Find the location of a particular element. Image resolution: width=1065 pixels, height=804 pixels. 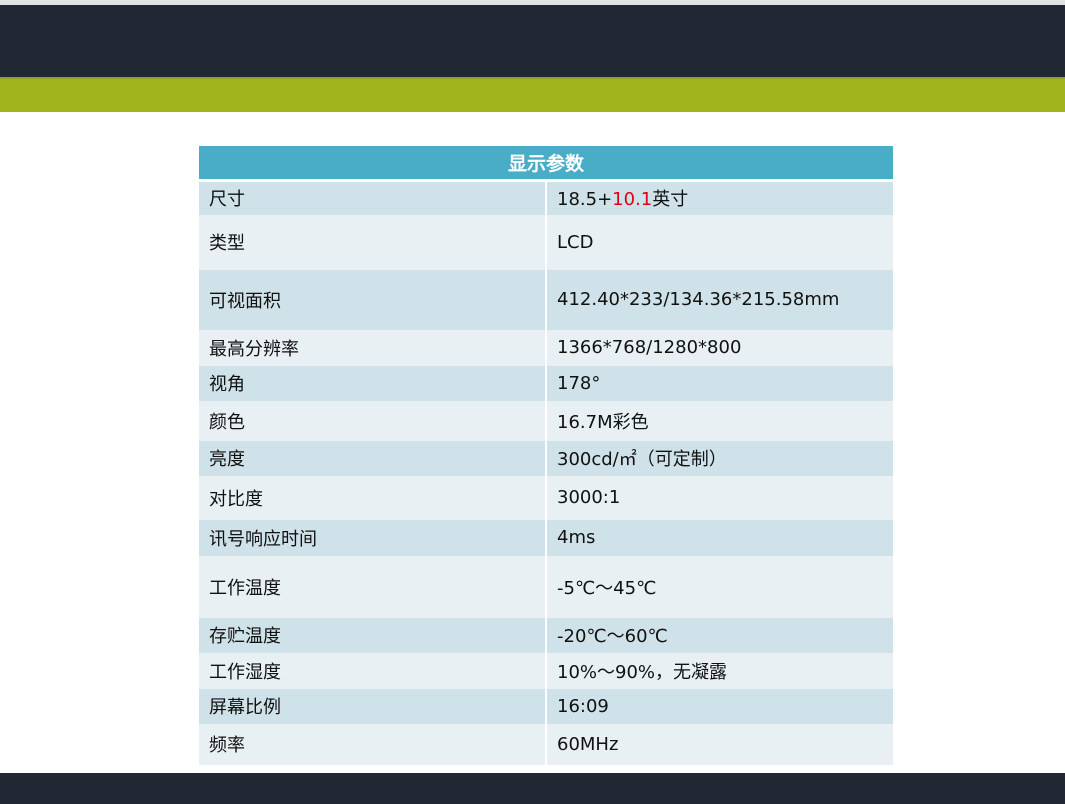

row-label: 讯号响应时间 is located at coordinates (373, 537).